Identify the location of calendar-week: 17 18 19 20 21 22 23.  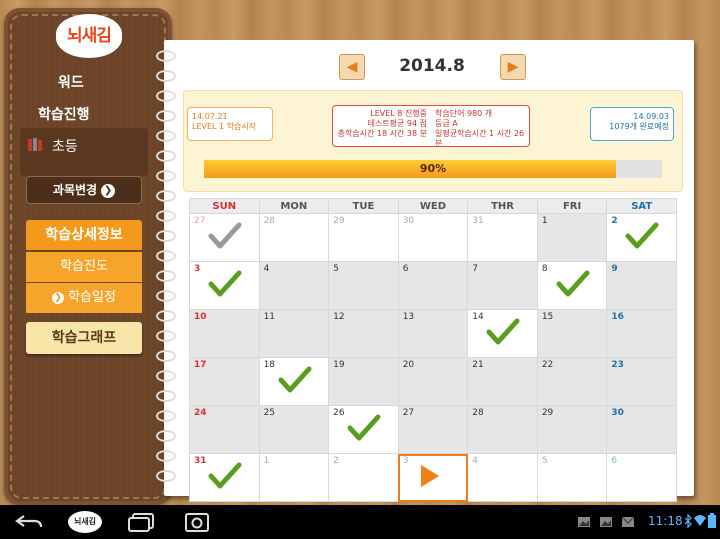
(433, 381).